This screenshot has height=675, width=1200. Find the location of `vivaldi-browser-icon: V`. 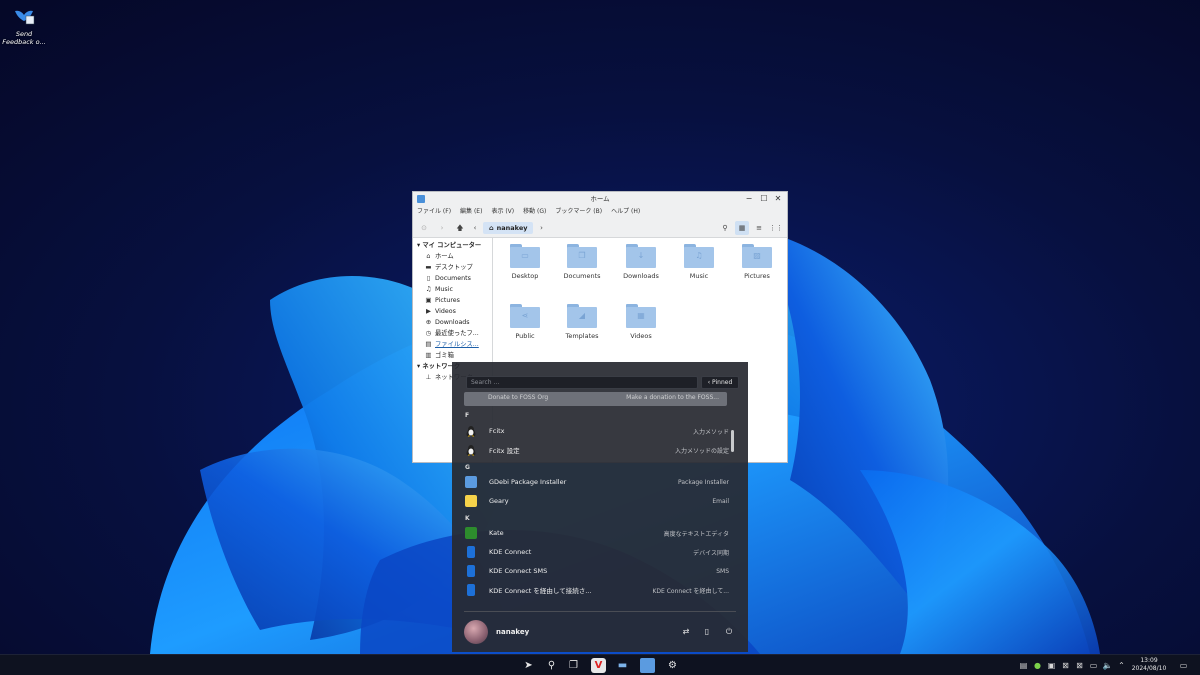

vivaldi-browser-icon: V is located at coordinates (598, 665).